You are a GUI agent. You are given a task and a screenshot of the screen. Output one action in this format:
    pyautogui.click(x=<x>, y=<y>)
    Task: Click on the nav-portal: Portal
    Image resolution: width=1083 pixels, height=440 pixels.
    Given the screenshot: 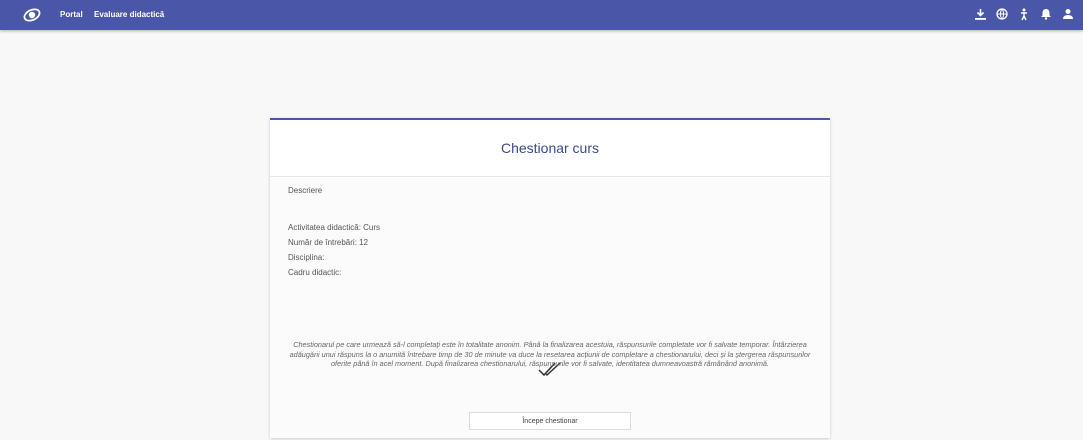 What is the action you would take?
    pyautogui.click(x=71, y=14)
    